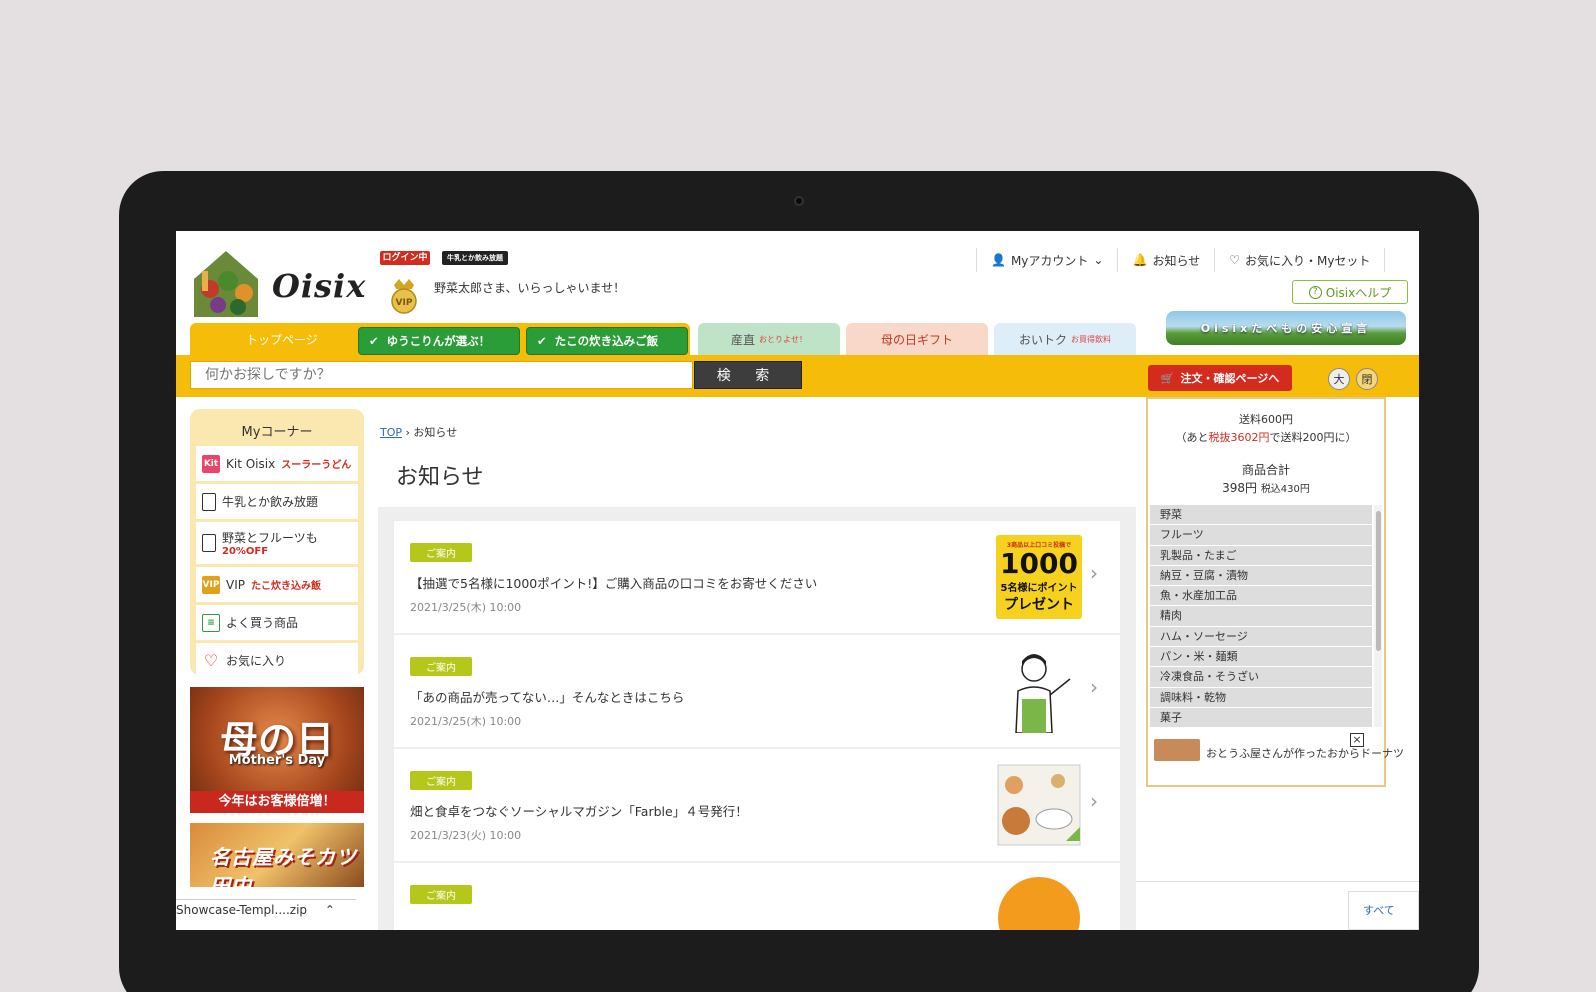 This screenshot has width=1596, height=992. What do you see at coordinates (1065, 339) in the screenshot?
I see `tab-oitoku: おいトク お買得飲料` at bounding box center [1065, 339].